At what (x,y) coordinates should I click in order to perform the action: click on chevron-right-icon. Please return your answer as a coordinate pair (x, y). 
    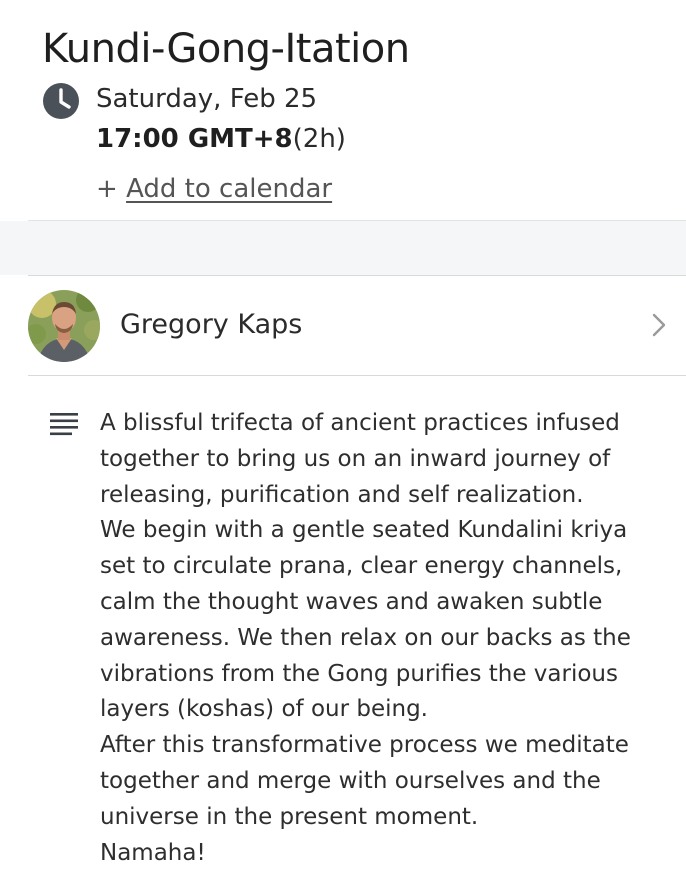
    Looking at the image, I should click on (659, 325).